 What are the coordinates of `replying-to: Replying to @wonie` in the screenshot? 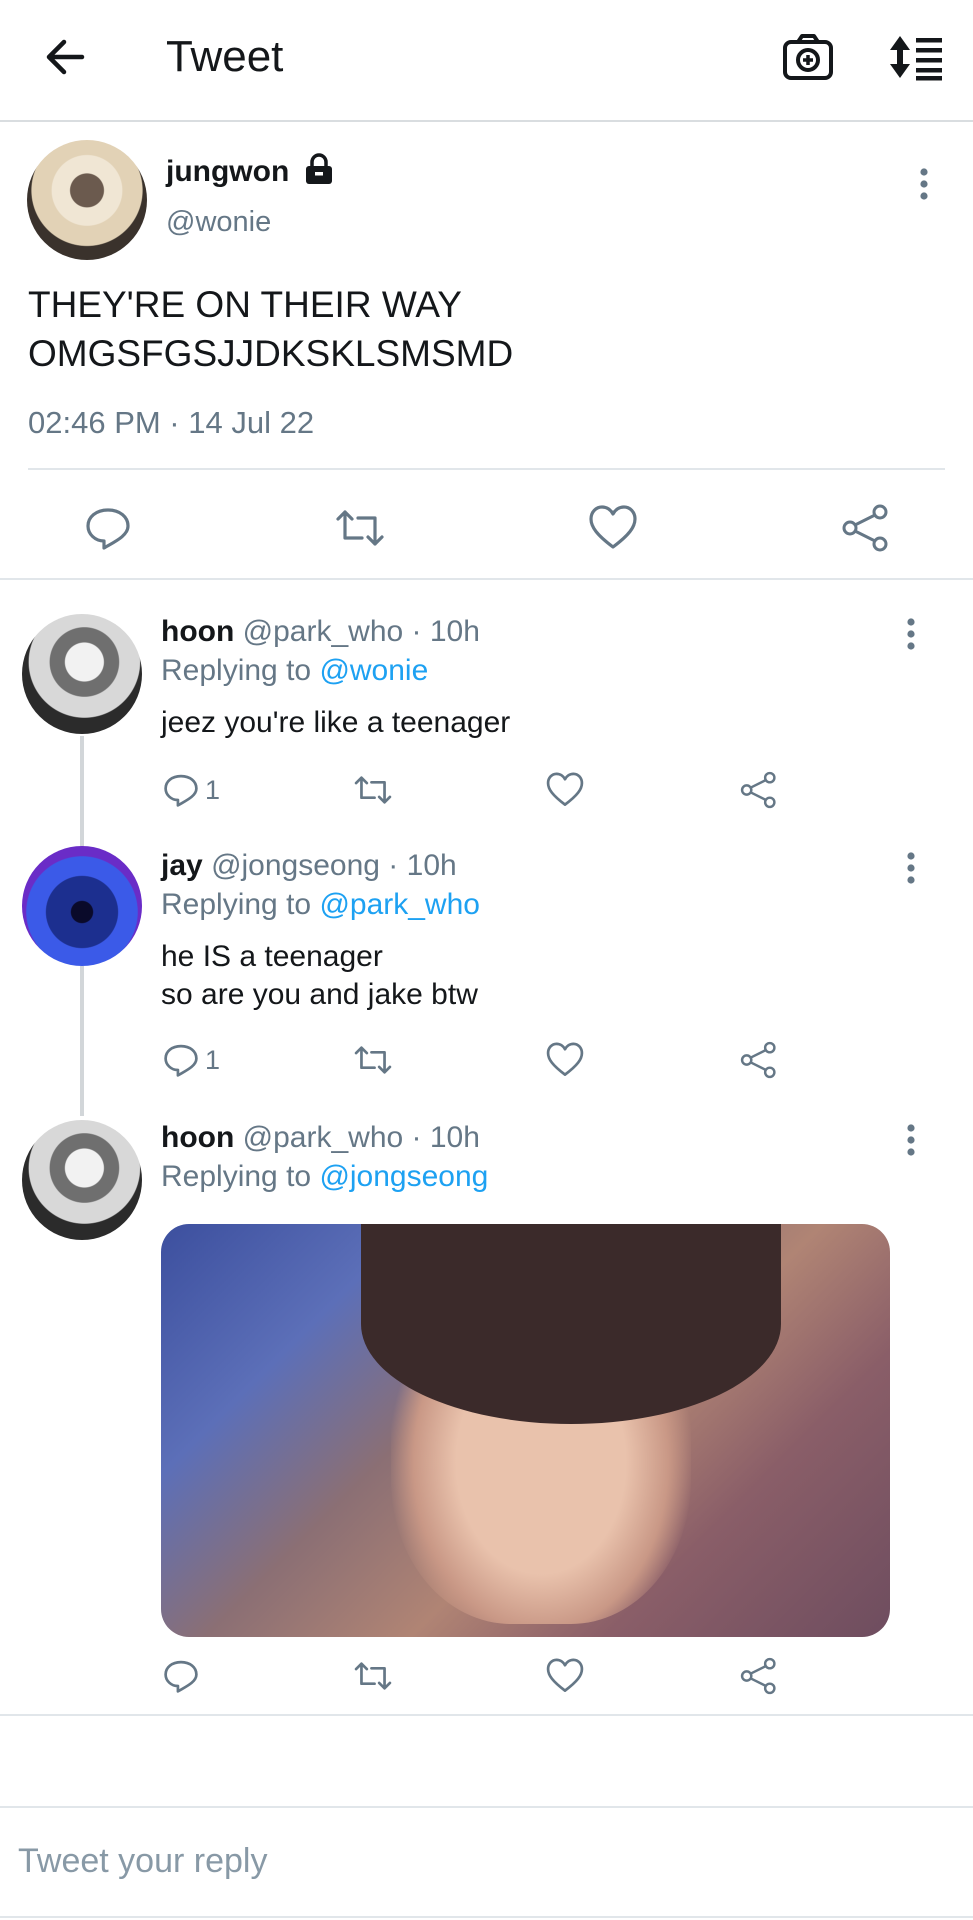 It's located at (294, 671).